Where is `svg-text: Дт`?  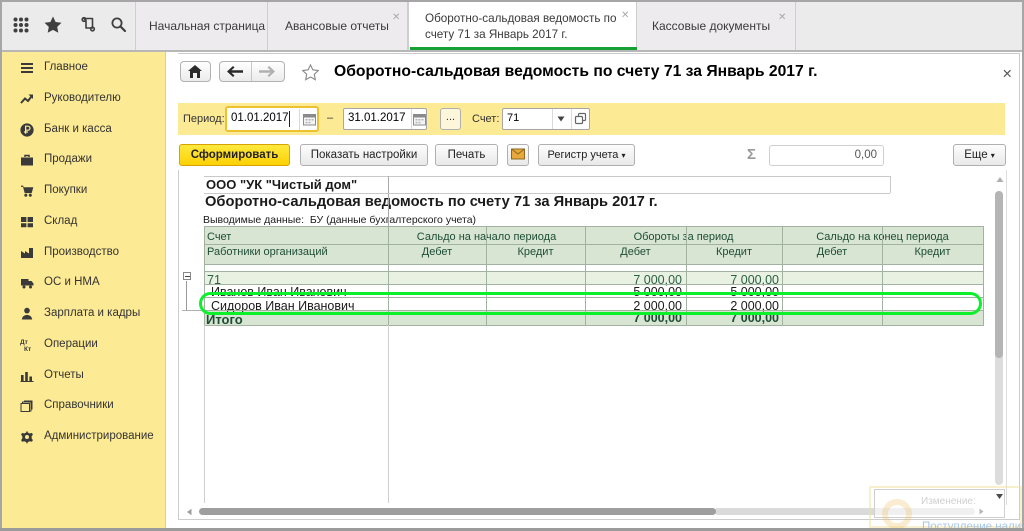 svg-text: Дт is located at coordinates (24, 342).